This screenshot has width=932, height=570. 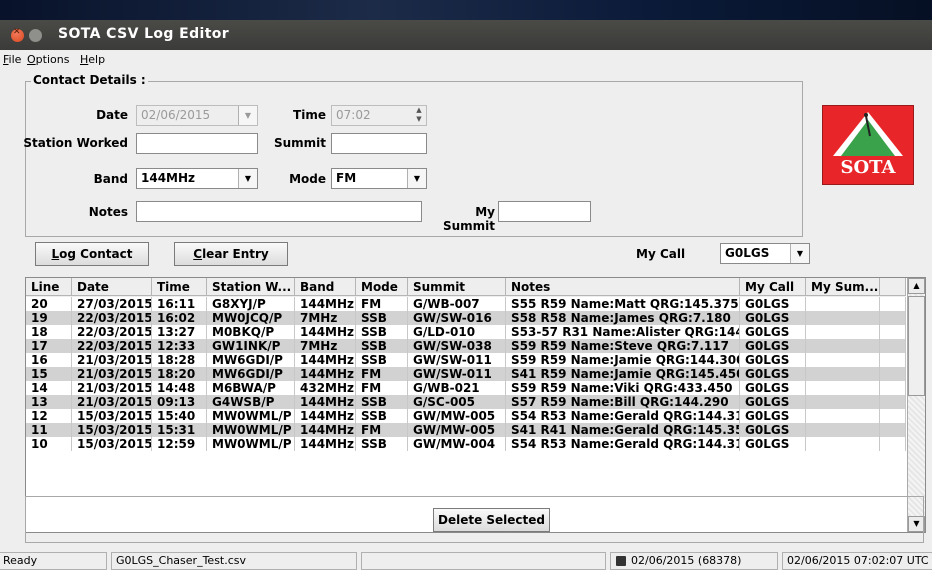 What do you see at coordinates (325, 287) in the screenshot?
I see `column-header-band: Band` at bounding box center [325, 287].